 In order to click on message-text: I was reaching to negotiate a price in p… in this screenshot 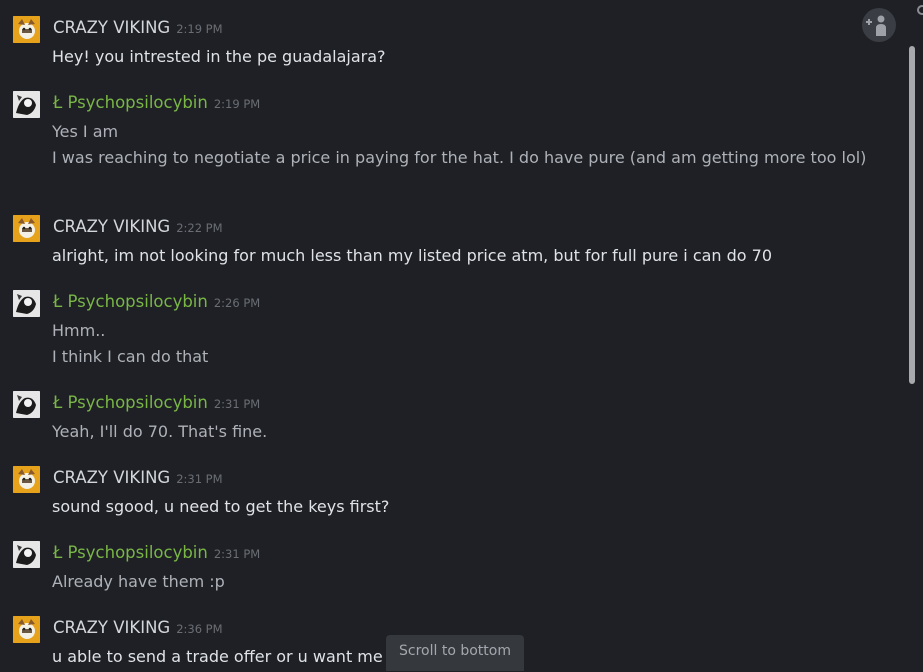, I will do `click(459, 157)`.